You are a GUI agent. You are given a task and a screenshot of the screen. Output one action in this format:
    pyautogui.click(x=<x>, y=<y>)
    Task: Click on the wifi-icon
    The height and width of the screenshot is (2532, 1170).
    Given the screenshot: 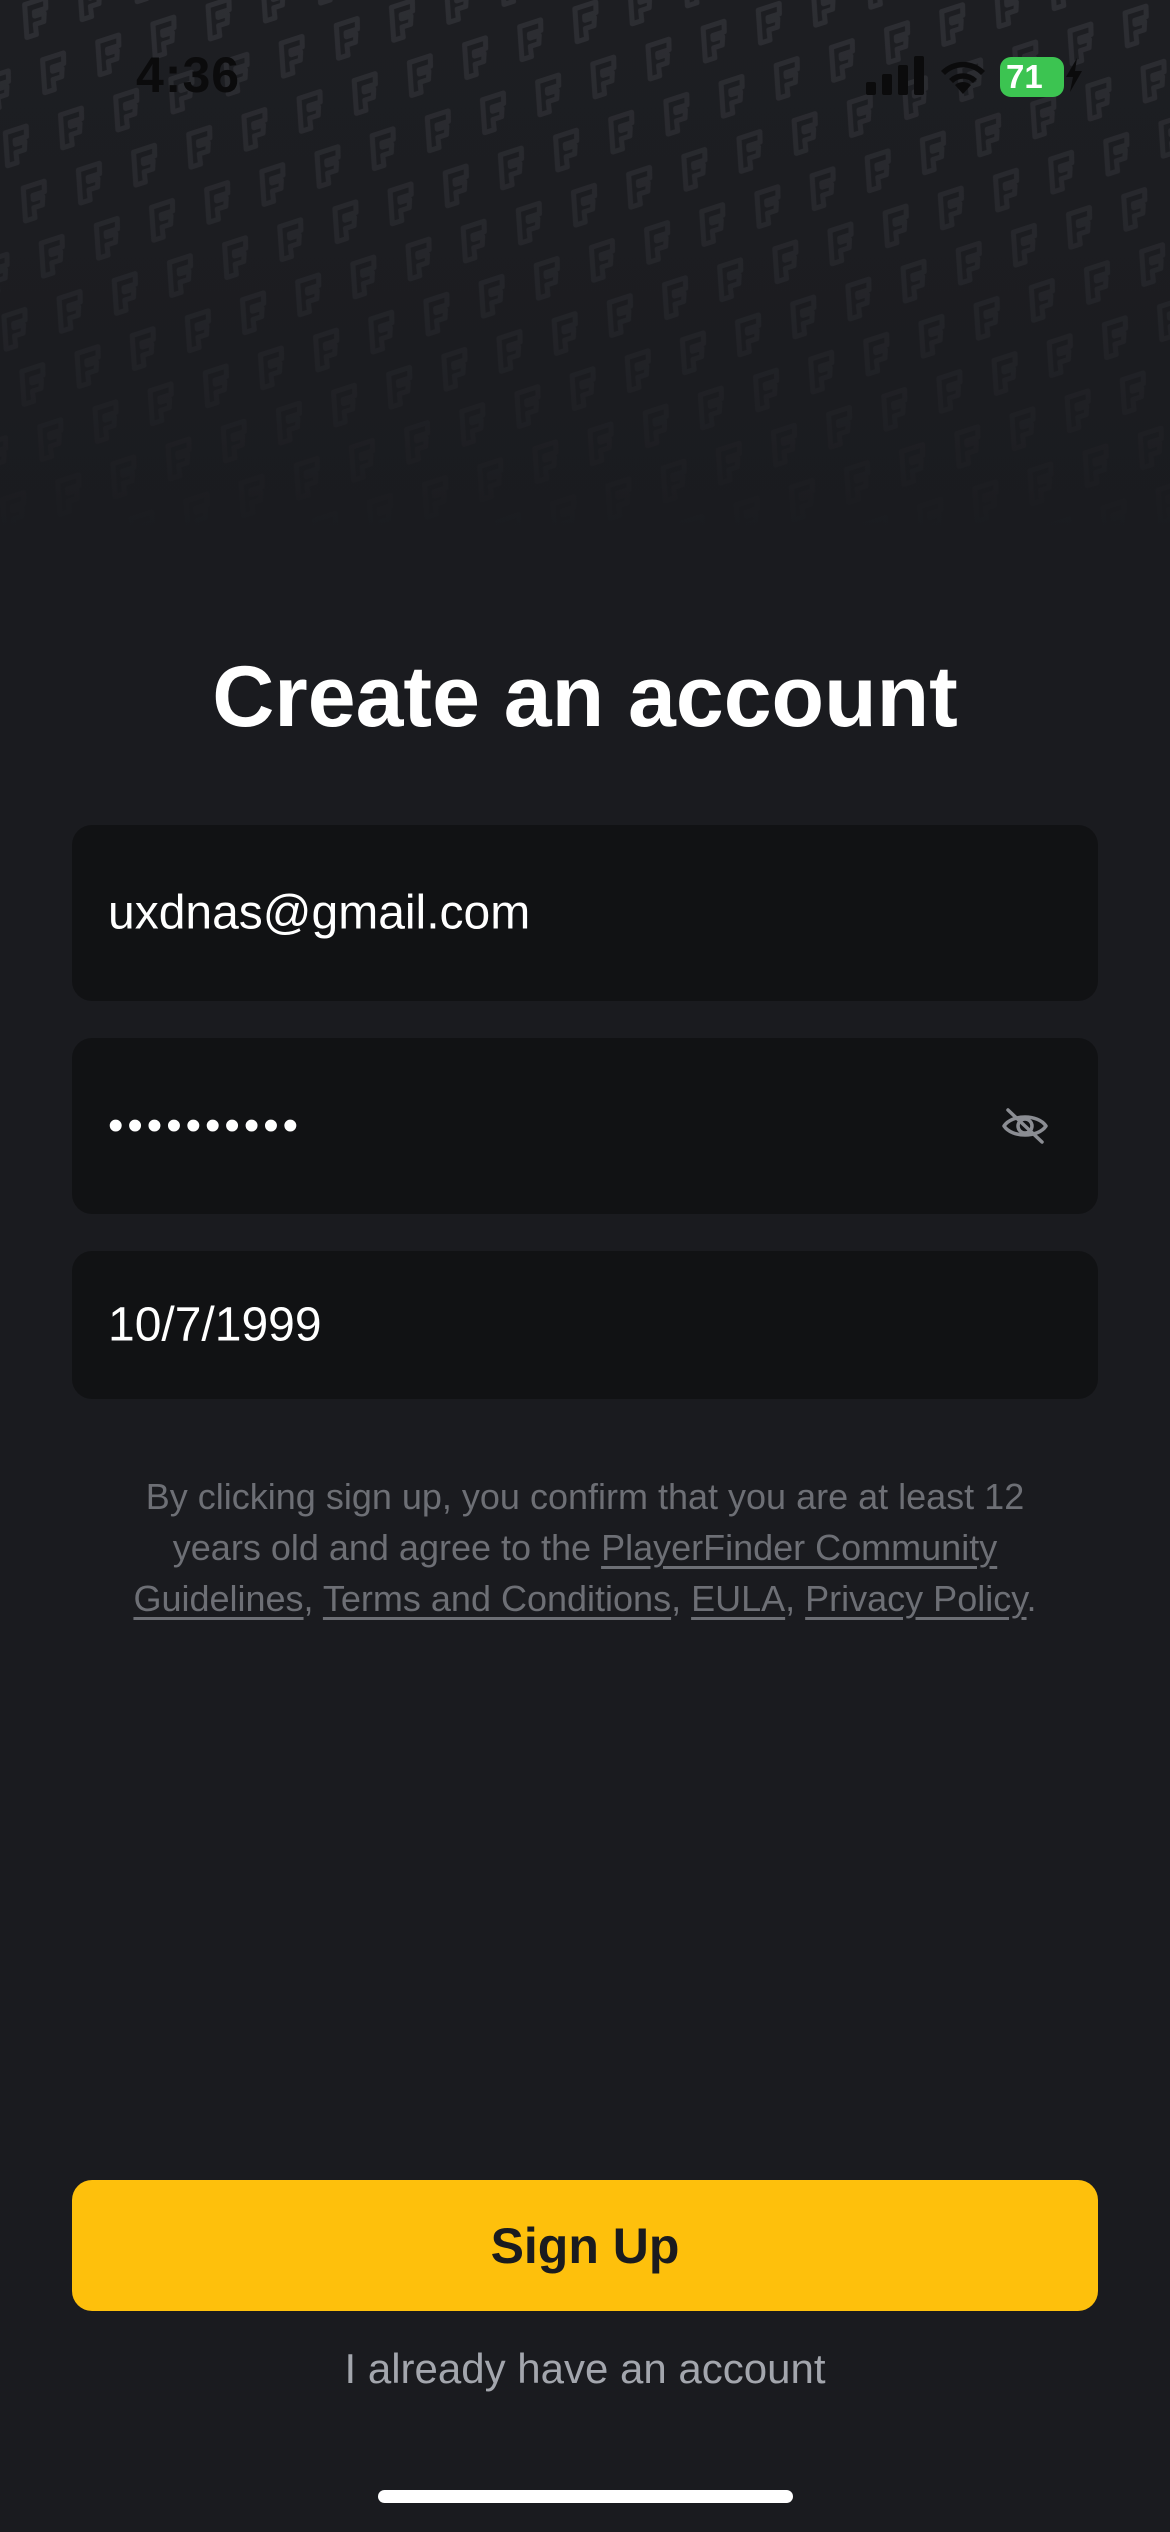 What is the action you would take?
    pyautogui.click(x=963, y=77)
    